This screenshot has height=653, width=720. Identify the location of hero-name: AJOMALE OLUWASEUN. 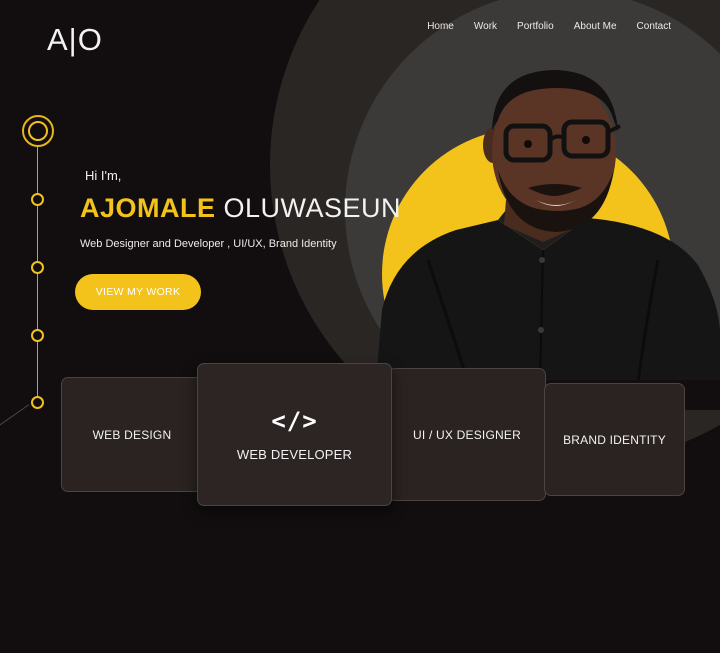
(240, 208).